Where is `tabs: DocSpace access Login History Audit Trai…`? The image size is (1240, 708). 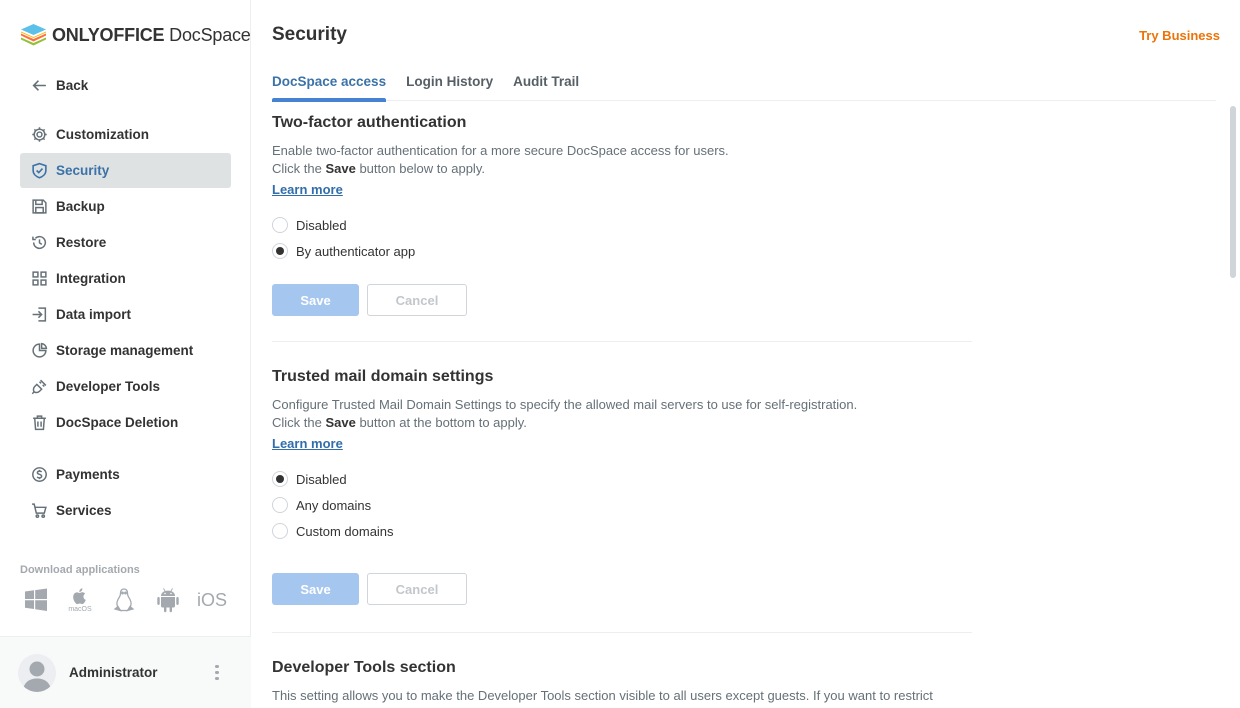 tabs: DocSpace access Login History Audit Trai… is located at coordinates (744, 88).